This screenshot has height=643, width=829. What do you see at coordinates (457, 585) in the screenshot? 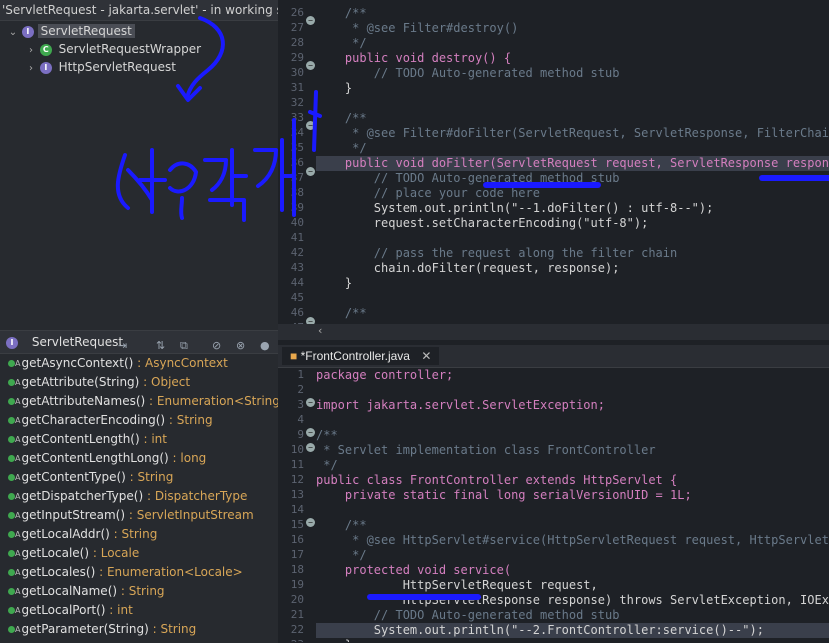
I see `code-line: HttpServletRequest request,` at bounding box center [457, 585].